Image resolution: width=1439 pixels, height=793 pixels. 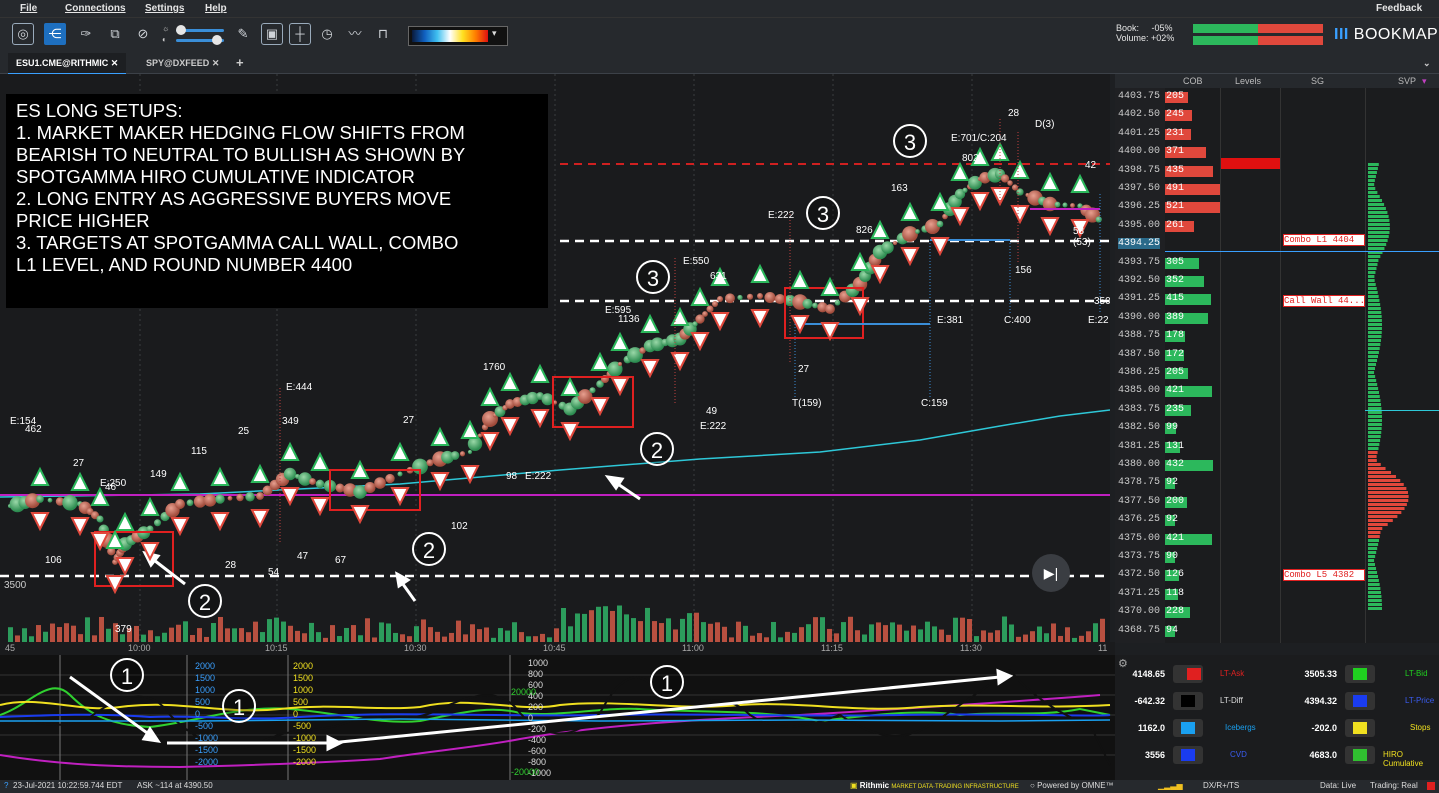 I want to click on feedback-link: Feedback, so click(x=1399, y=8).